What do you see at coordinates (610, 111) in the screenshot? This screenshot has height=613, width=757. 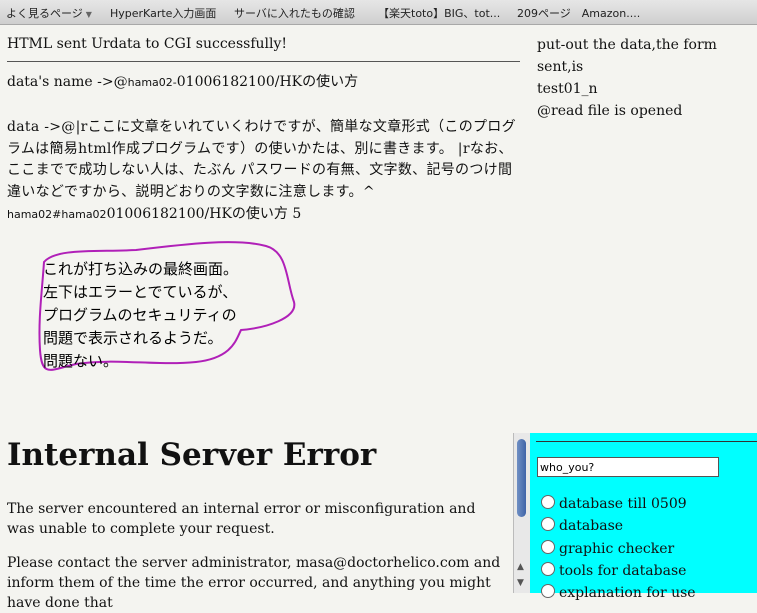 I see `read-file-status: @read file is opened` at bounding box center [610, 111].